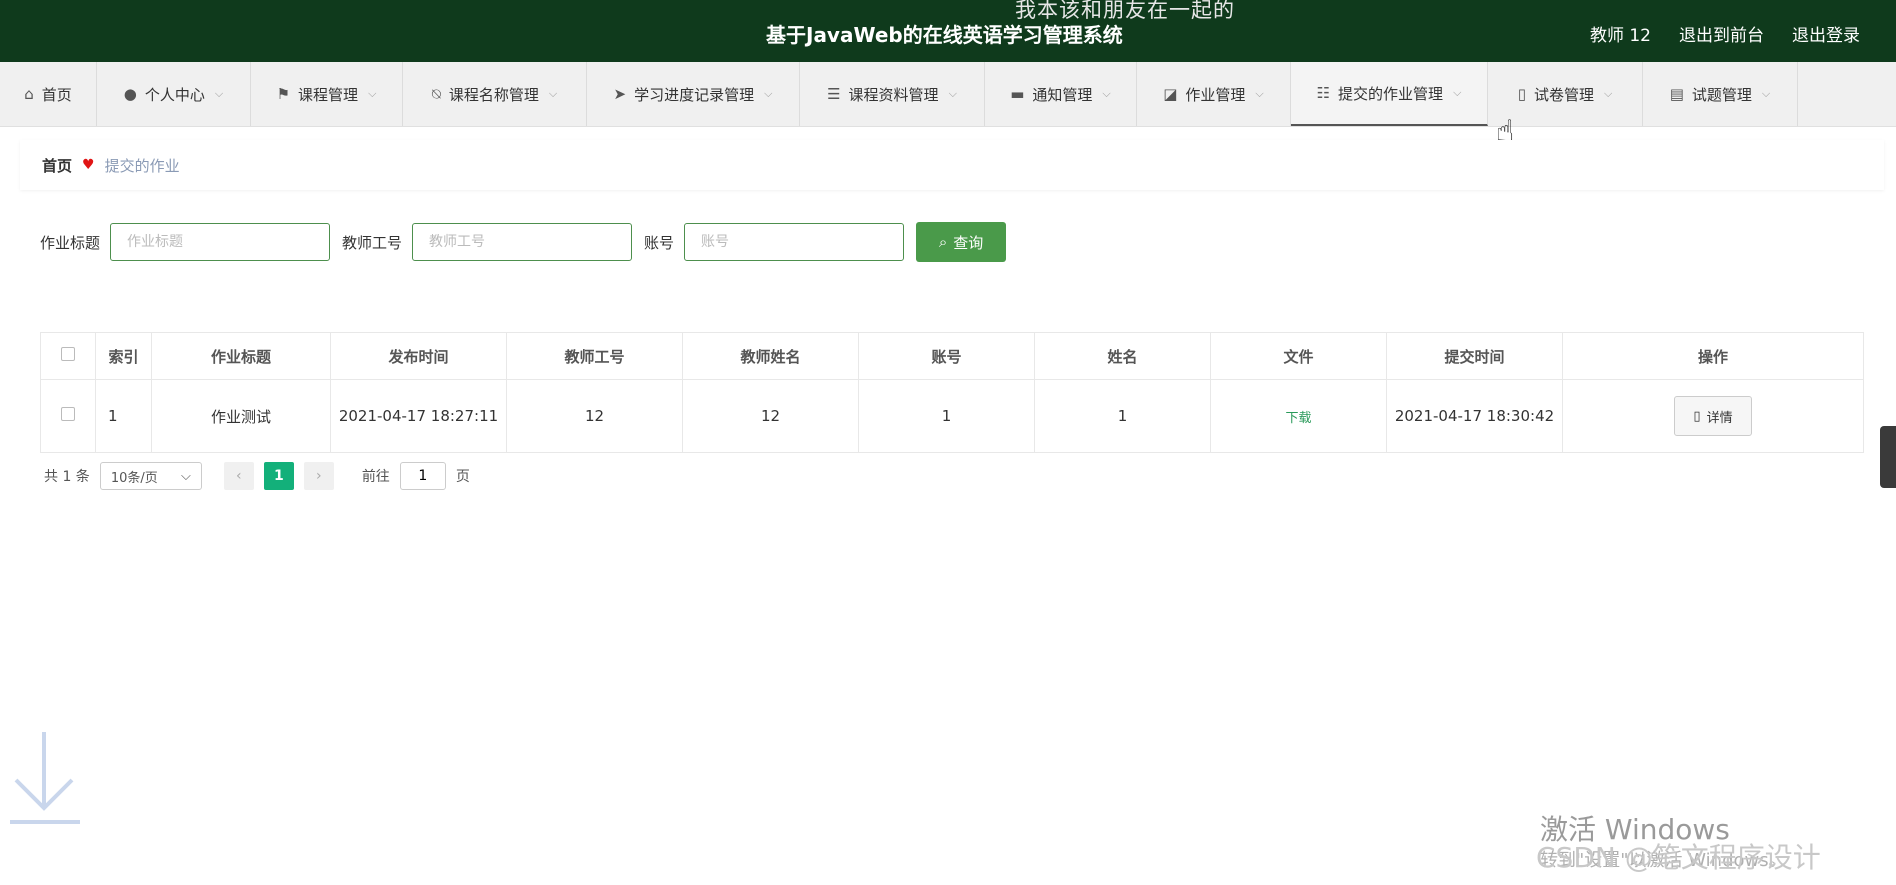  I want to click on briefcase-icon: ▤, so click(1676, 94).